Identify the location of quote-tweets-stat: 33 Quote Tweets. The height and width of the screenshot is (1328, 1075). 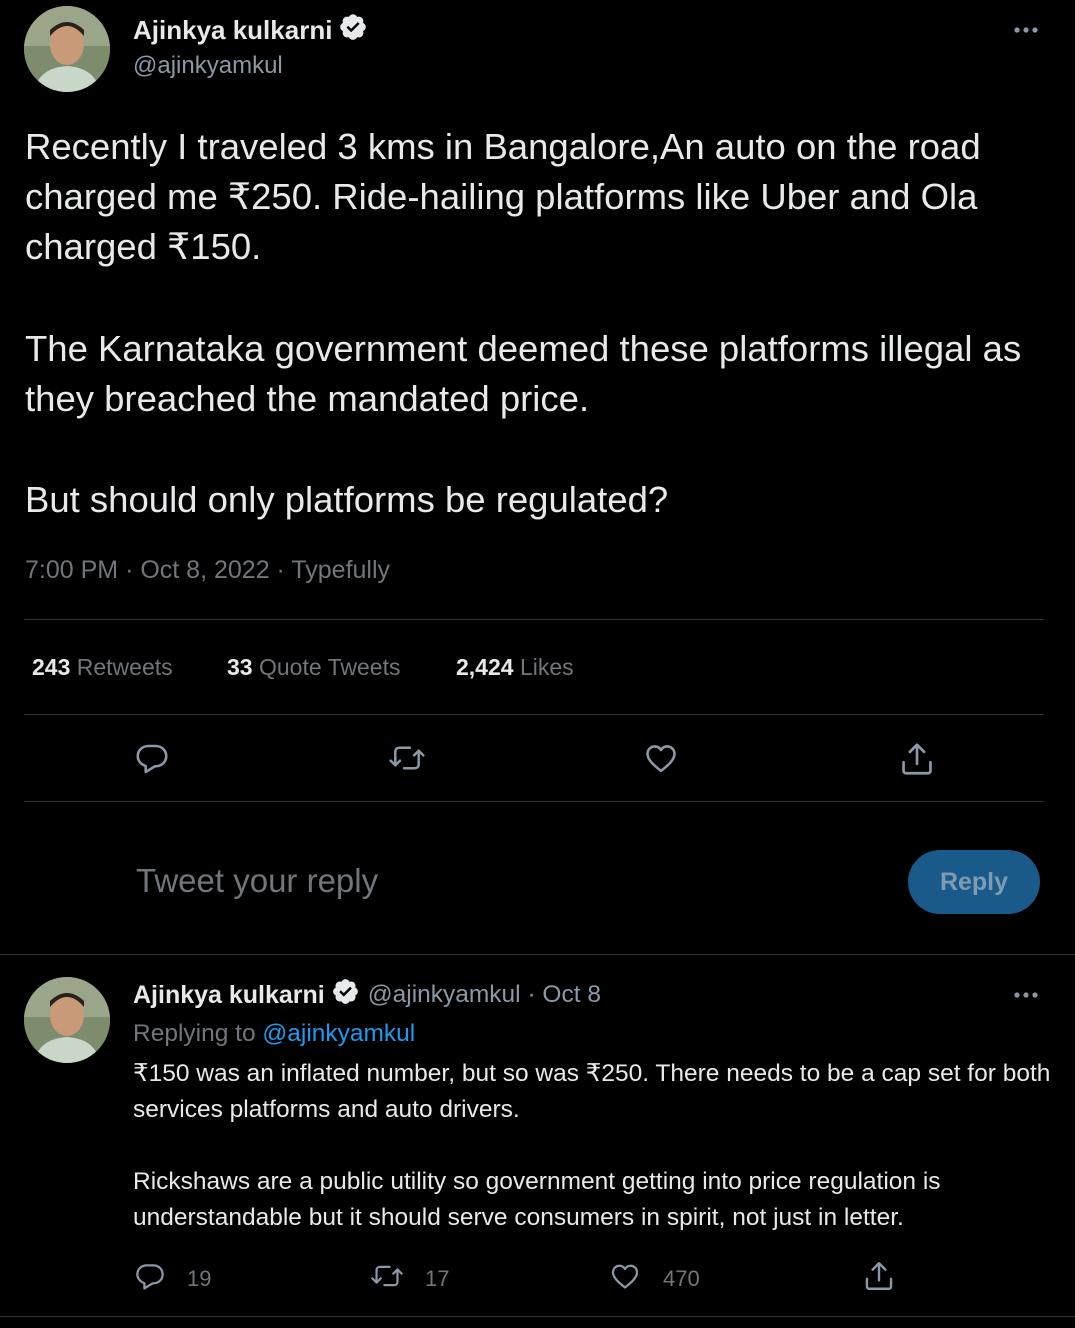
(313, 667).